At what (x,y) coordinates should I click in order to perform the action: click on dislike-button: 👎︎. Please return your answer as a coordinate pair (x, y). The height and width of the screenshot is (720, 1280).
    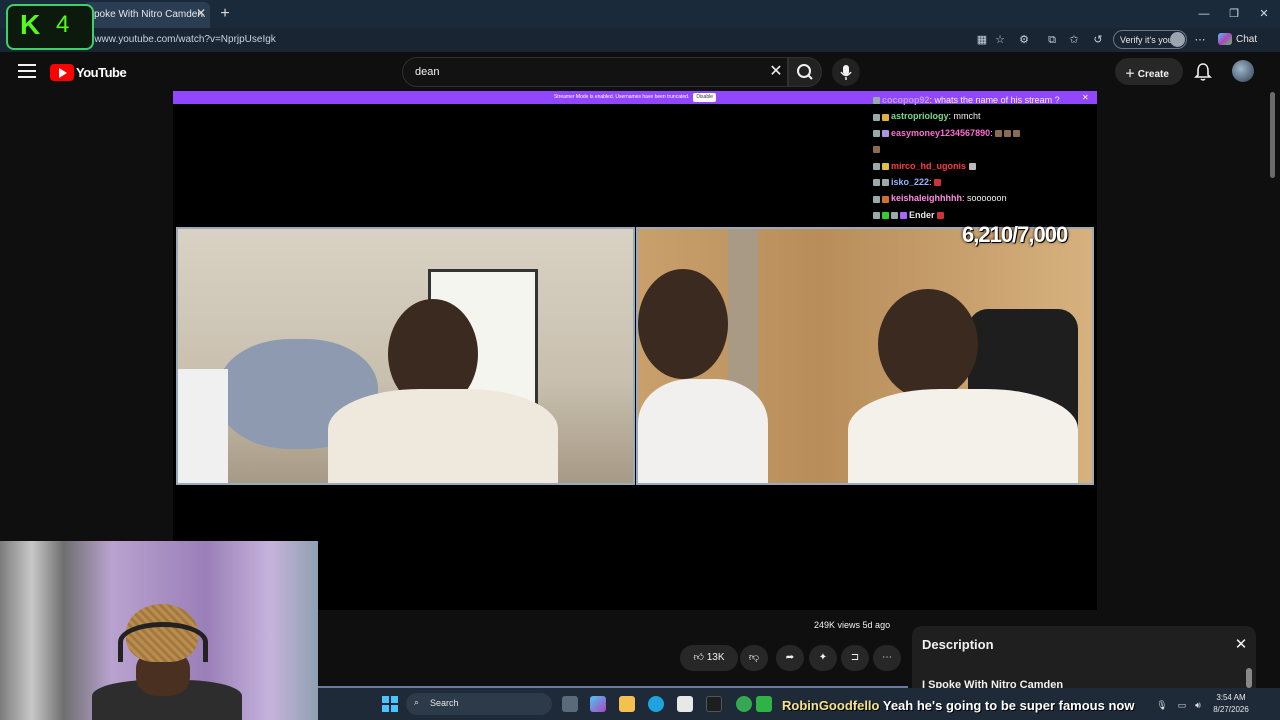
    Looking at the image, I should click on (754, 658).